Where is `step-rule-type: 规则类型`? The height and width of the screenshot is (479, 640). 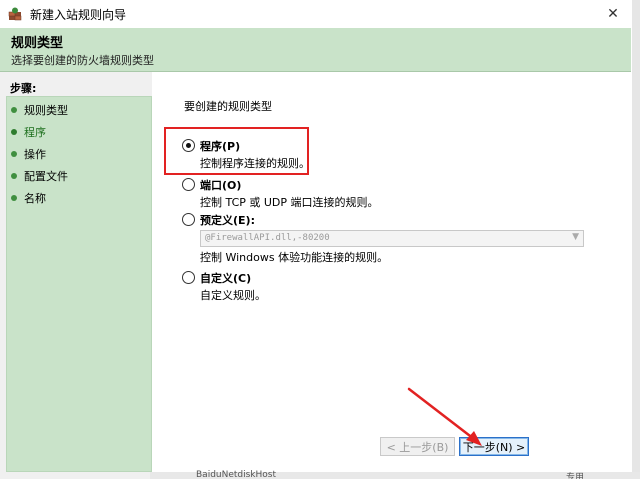
step-rule-type: 规则类型 is located at coordinates (39, 110).